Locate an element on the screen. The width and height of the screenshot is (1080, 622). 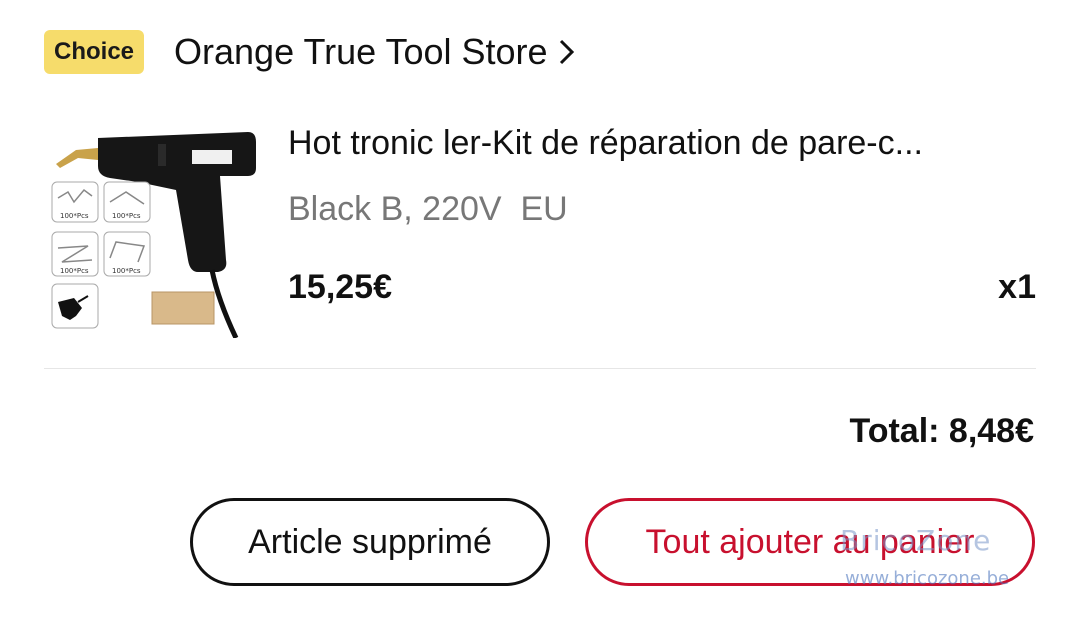
store-link: Orange True Tool Store is located at coordinates (375, 52).